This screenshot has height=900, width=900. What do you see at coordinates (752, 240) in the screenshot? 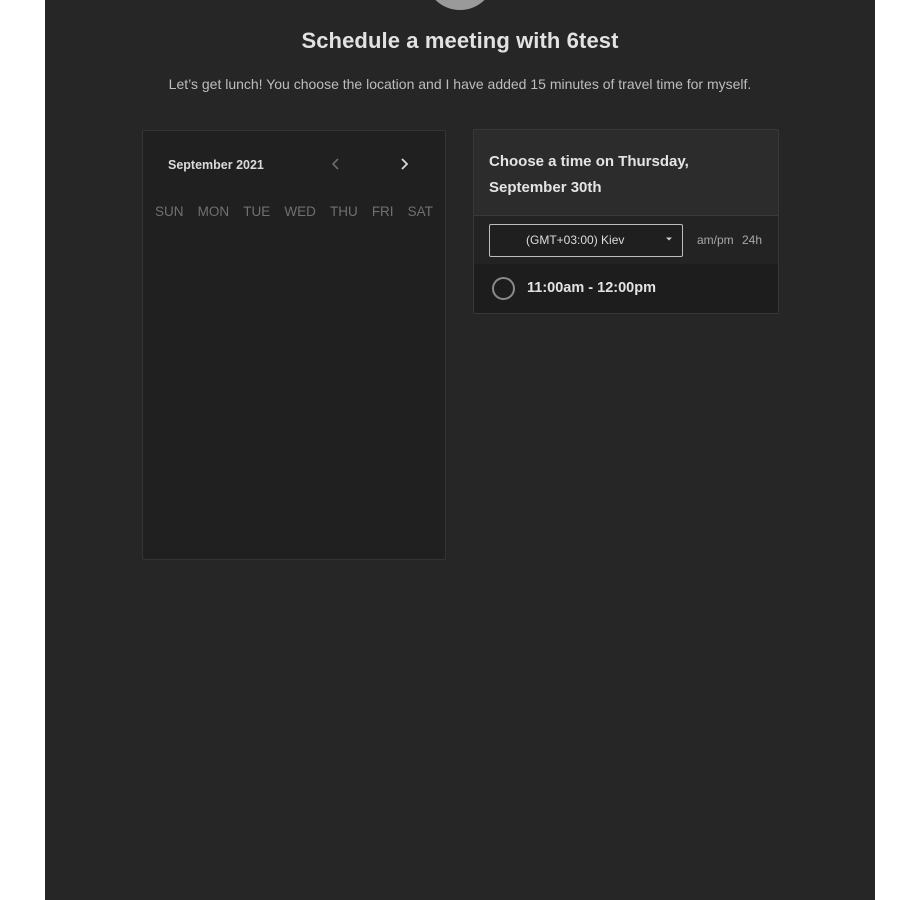
I see `24h-format-toggle: 24h` at bounding box center [752, 240].